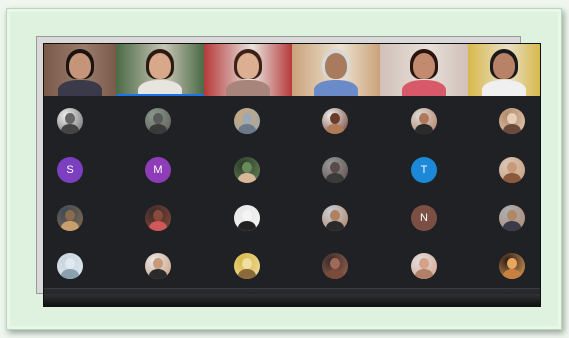 Image resolution: width=569 pixels, height=338 pixels. I want to click on video-tile-strip, so click(292, 70).